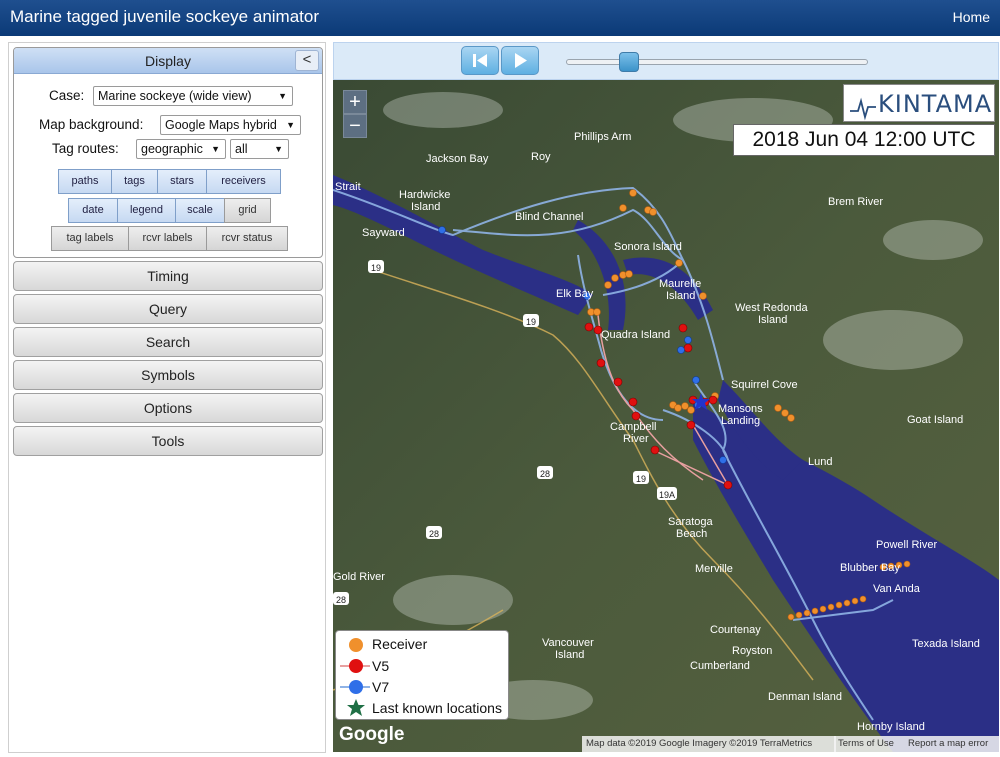  What do you see at coordinates (67, 95) in the screenshot?
I see `case-label: Case:` at bounding box center [67, 95].